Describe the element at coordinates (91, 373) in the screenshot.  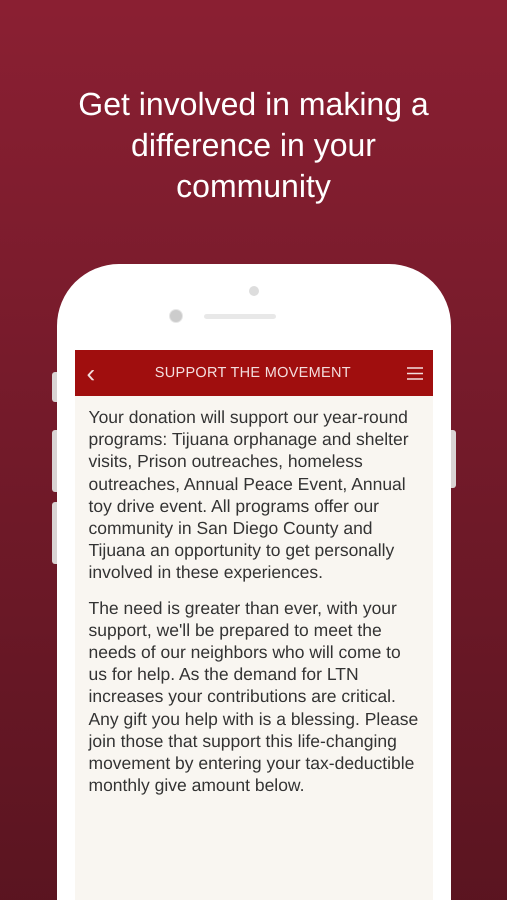
I see `back-button: ‹` at that location.